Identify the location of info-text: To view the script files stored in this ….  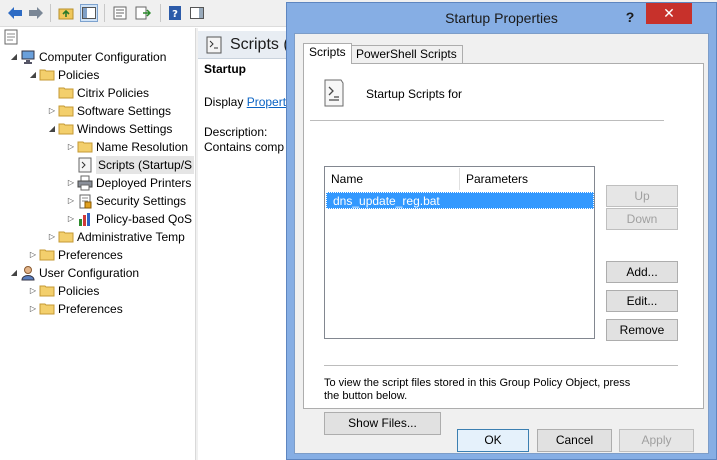
(477, 390).